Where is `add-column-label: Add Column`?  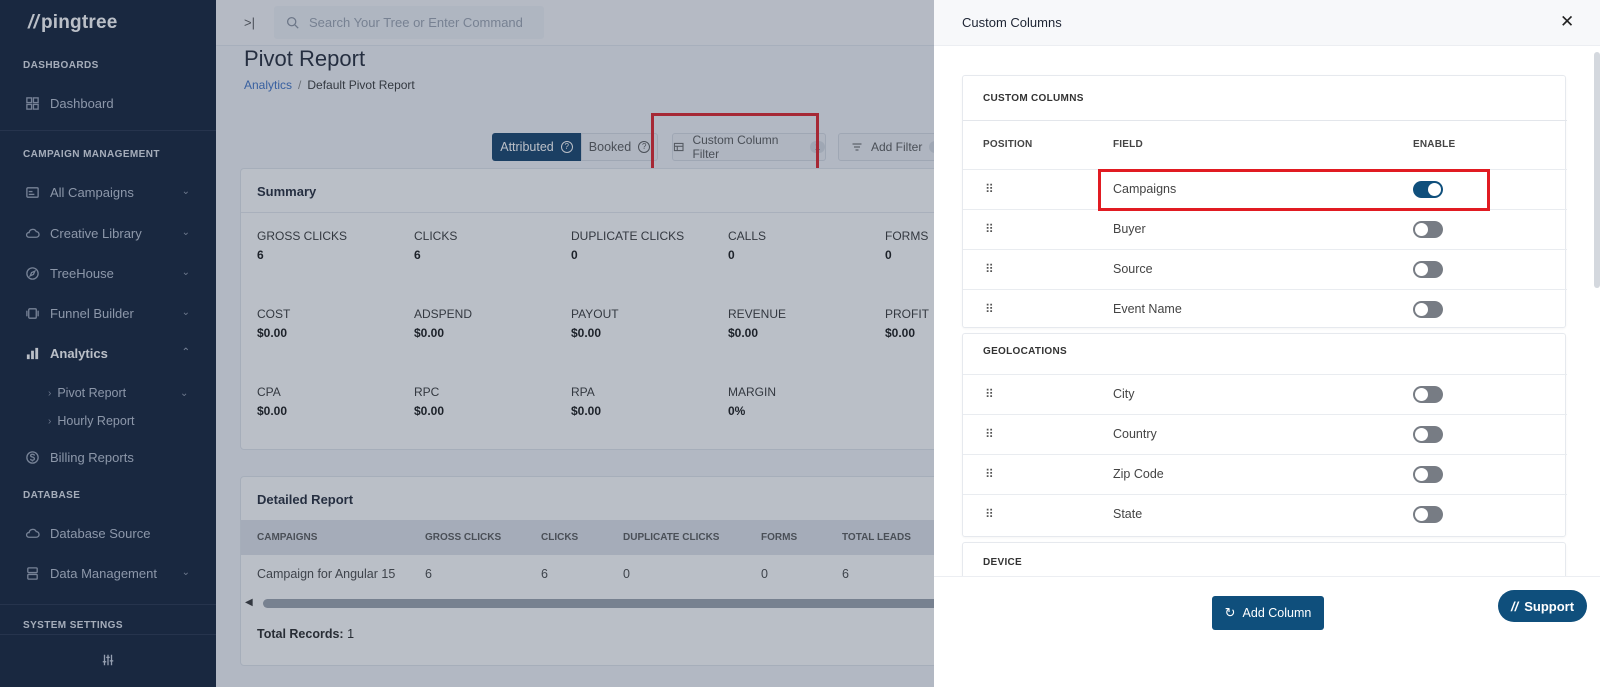 add-column-label: Add Column is located at coordinates (1277, 613).